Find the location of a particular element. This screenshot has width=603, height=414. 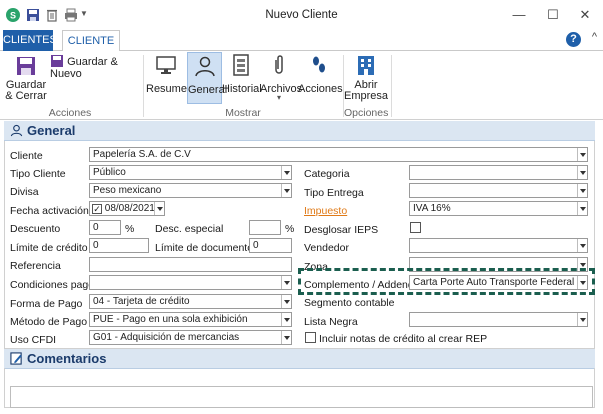

ribbon-tab-bar: CLIENTES CLIENTE ? ^ is located at coordinates (301, 41).